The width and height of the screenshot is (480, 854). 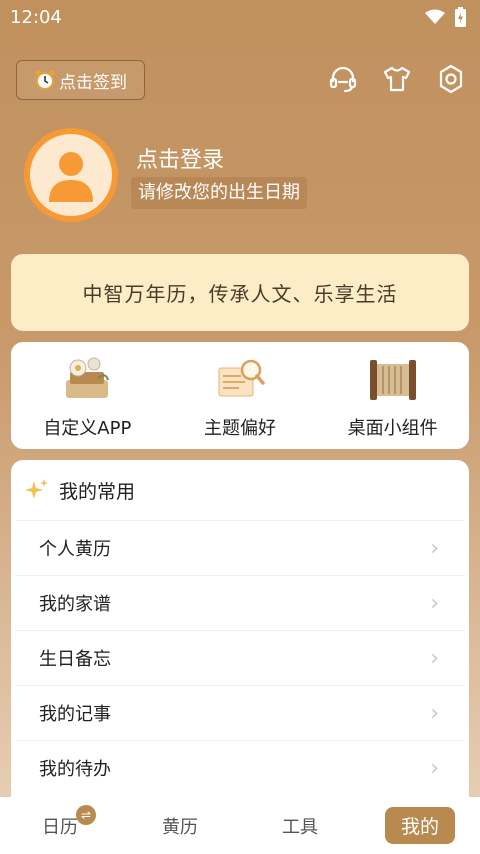 I want to click on feature-desktop-widget: 桌面小组件, so click(x=392, y=395).